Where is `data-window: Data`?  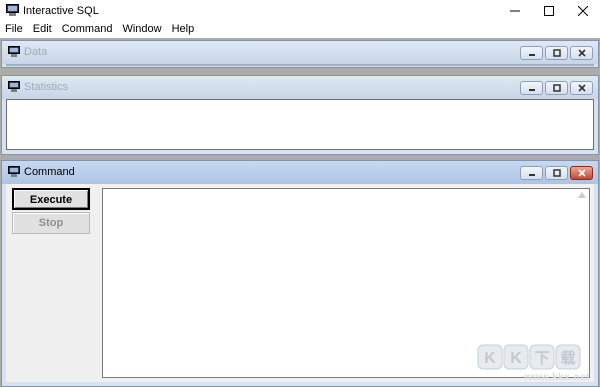
data-window: Data is located at coordinates (300, 54).